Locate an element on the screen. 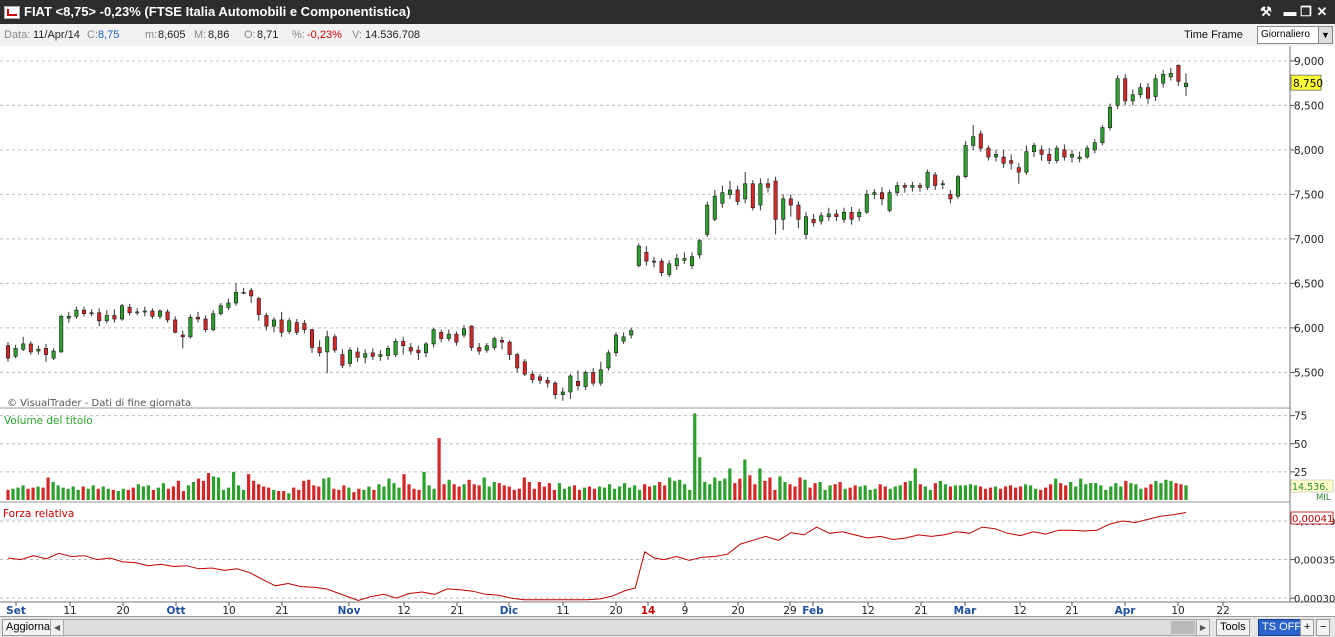 This screenshot has width=1335, height=637. horizontal-scrollbar: ◀ ▶ is located at coordinates (630, 627).